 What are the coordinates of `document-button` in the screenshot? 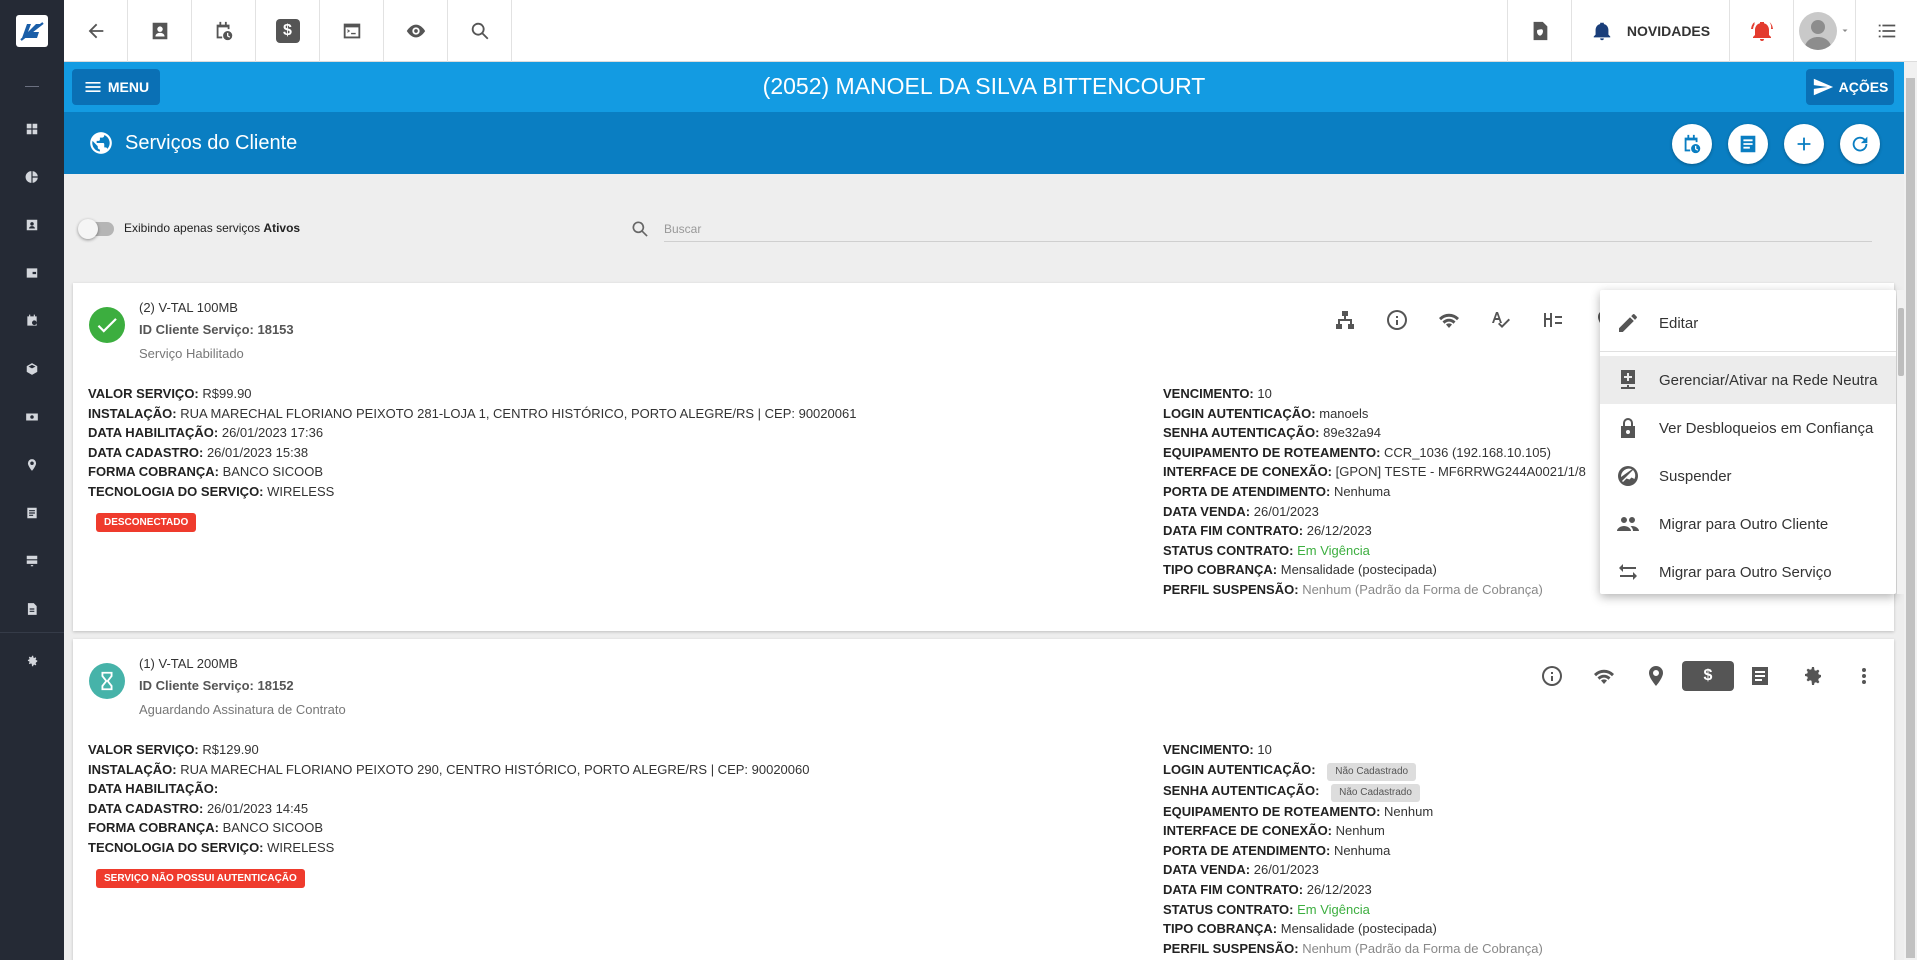 It's located at (1760, 676).